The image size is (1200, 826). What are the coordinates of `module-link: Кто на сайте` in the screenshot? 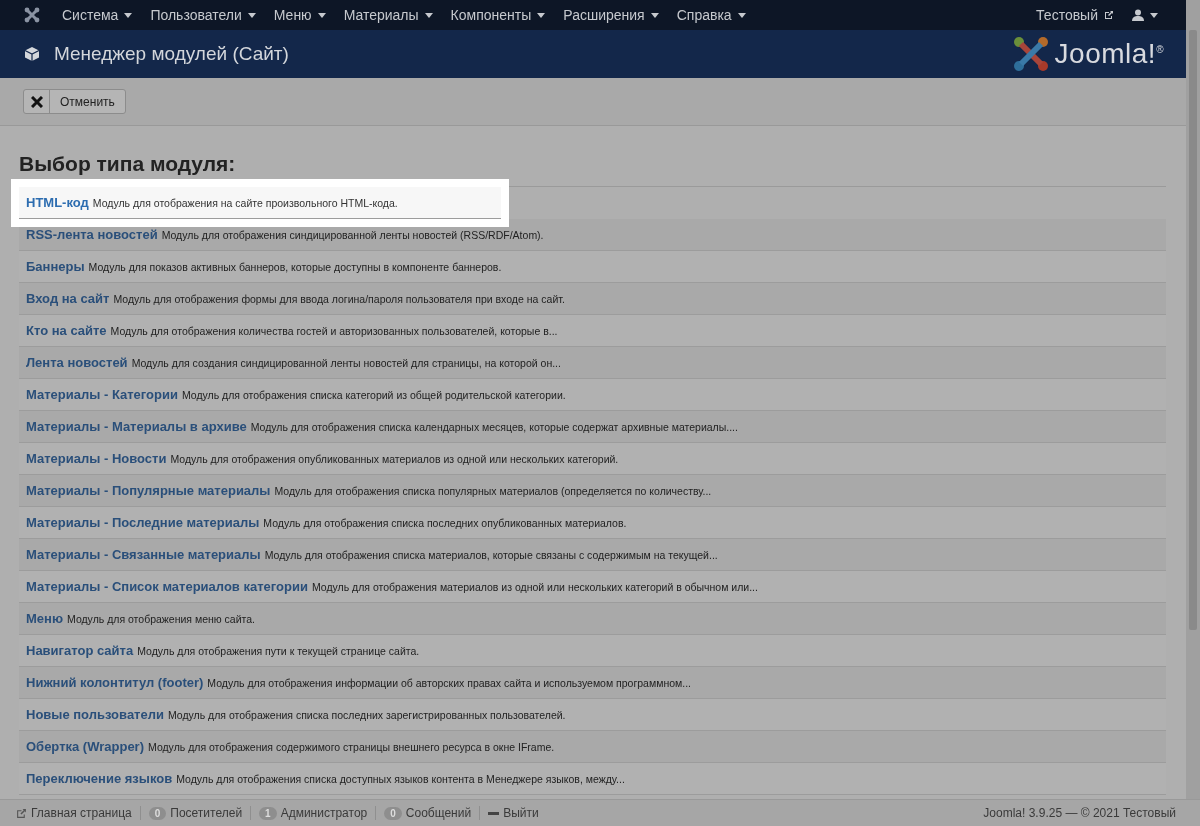 It's located at (66, 330).